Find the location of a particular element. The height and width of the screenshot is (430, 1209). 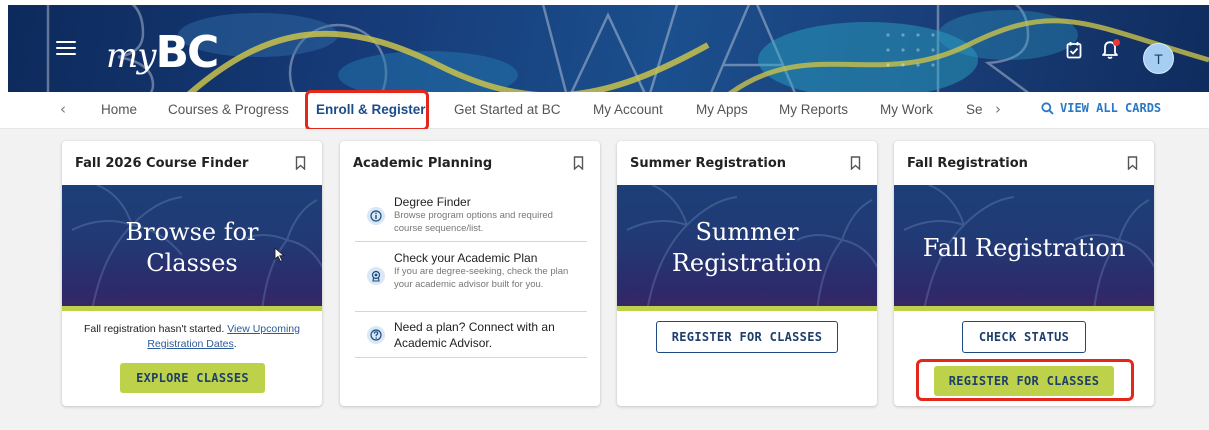

bell-icon is located at coordinates (1111, 51).